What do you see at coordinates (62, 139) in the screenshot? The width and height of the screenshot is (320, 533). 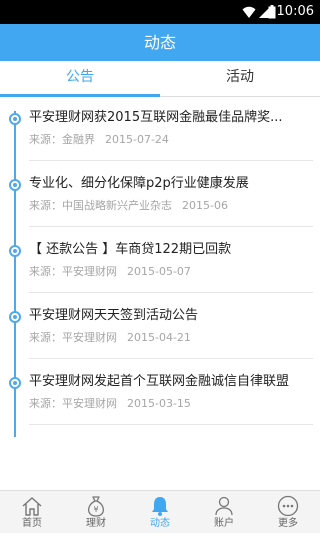 I see `news-source: 来源：金融界` at bounding box center [62, 139].